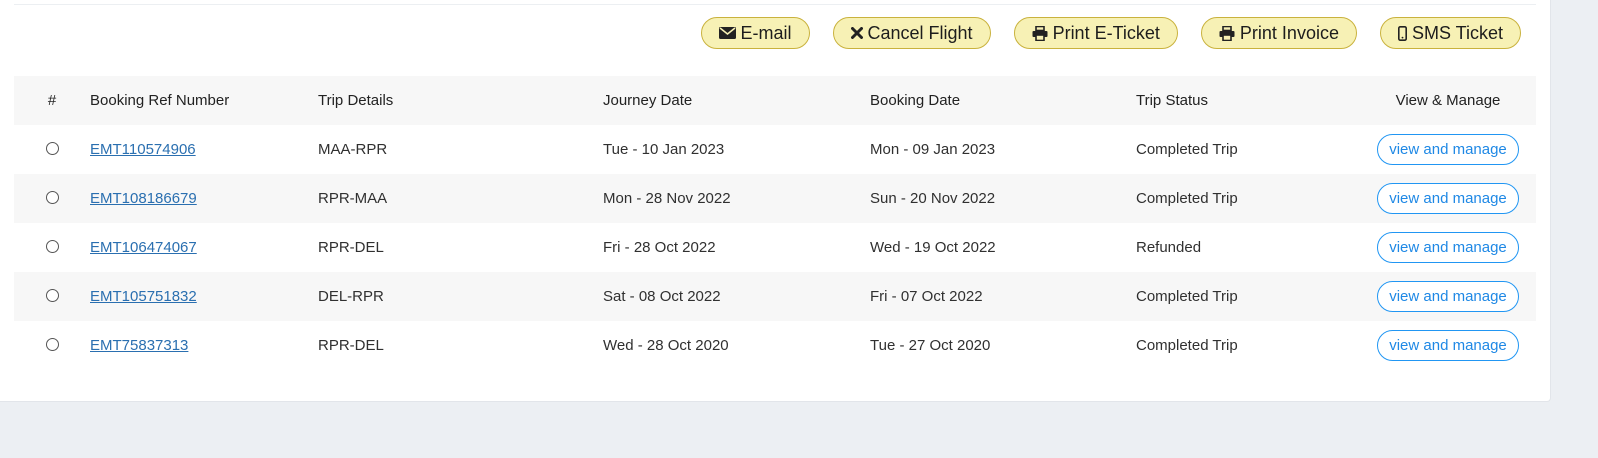 The height and width of the screenshot is (458, 1598). Describe the element at coordinates (143, 149) in the screenshot. I see `booking-ref-link: EMT110574906` at that location.